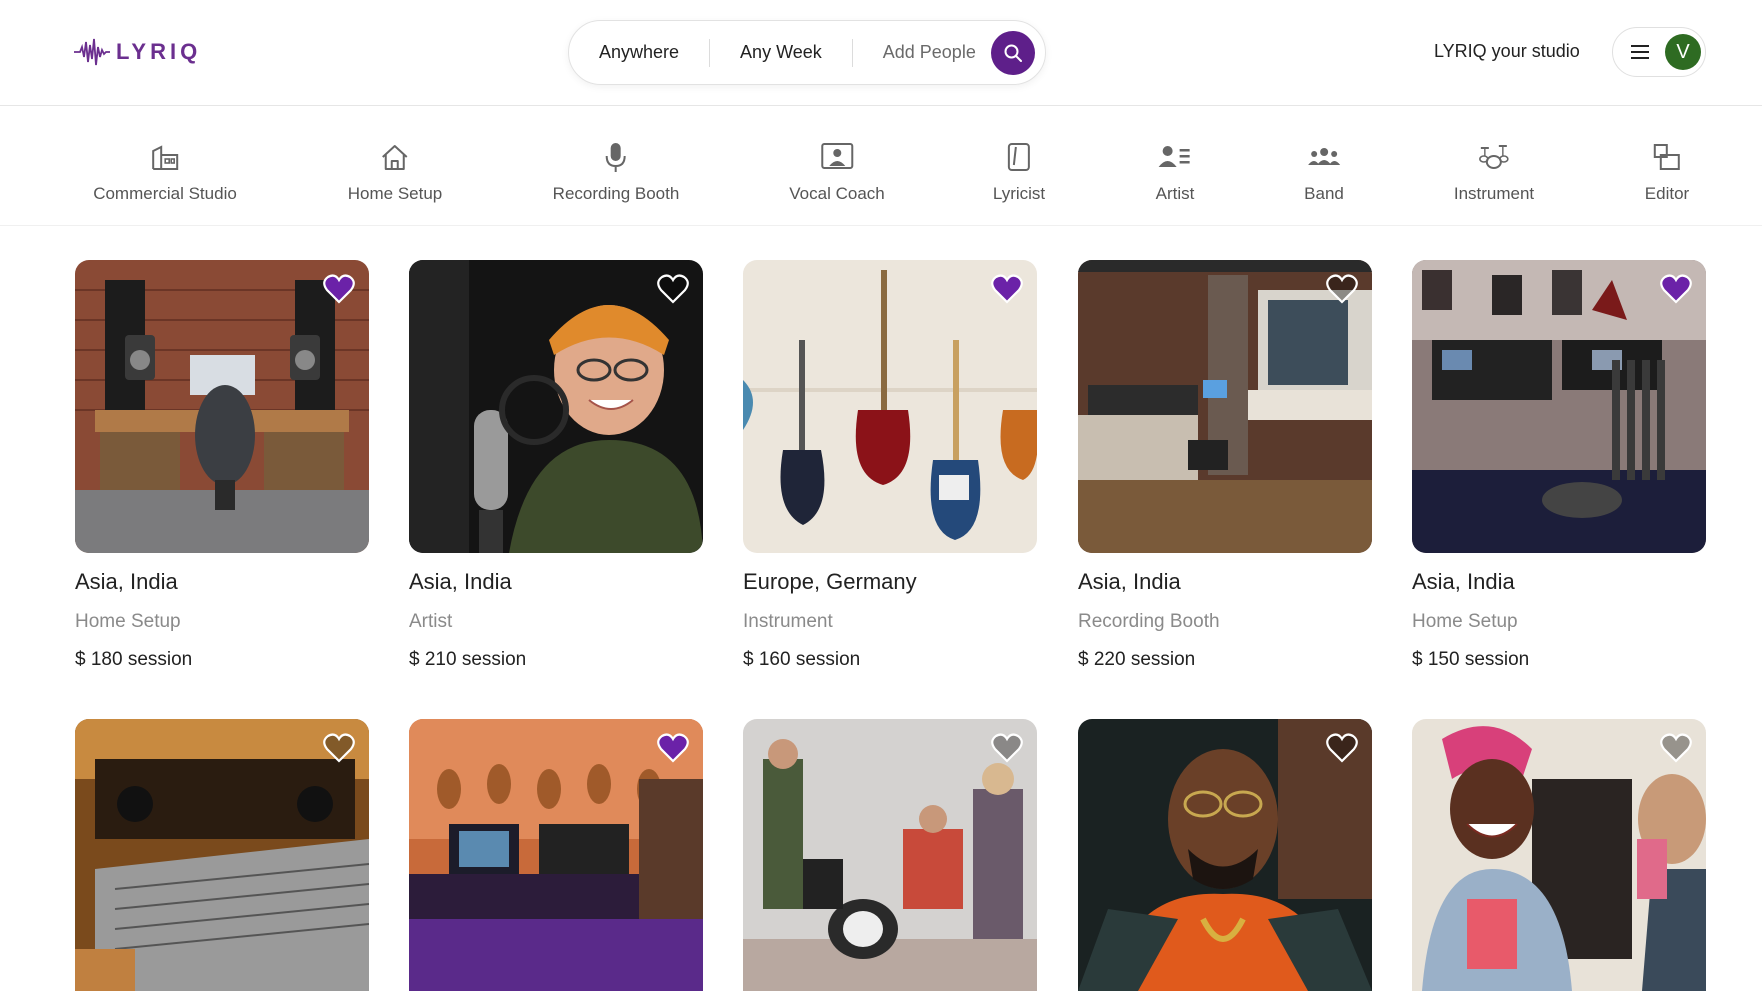  I want to click on listing-card: Europe, Germany Instrument $ 160 session, so click(890, 465).